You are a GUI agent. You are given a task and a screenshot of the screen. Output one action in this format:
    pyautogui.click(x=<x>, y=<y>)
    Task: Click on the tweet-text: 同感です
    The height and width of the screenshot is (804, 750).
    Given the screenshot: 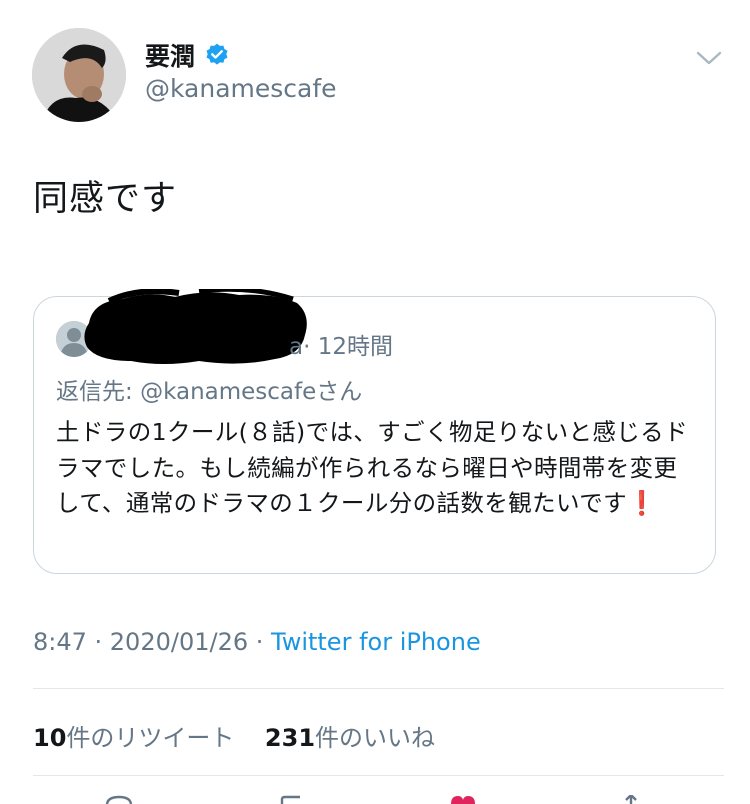 What is the action you would take?
    pyautogui.click(x=105, y=199)
    